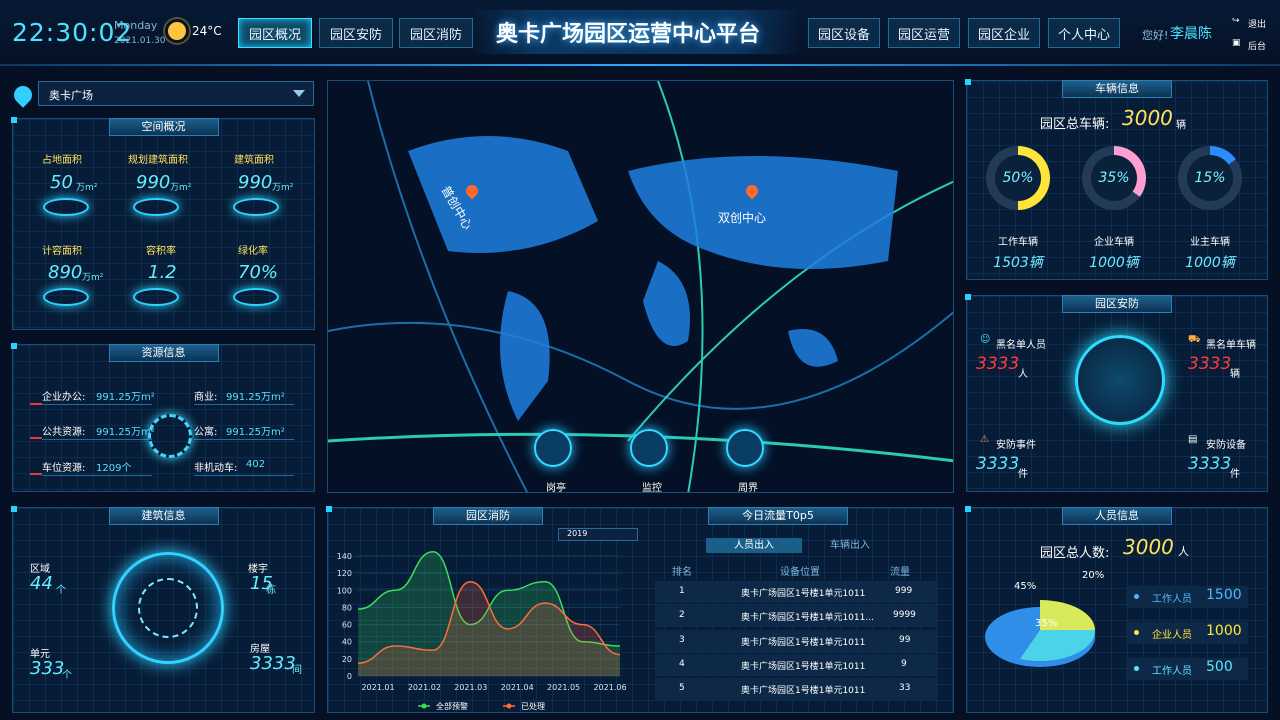  Describe the element at coordinates (256, 464) in the screenshot. I see `resource-value: 402` at that location.